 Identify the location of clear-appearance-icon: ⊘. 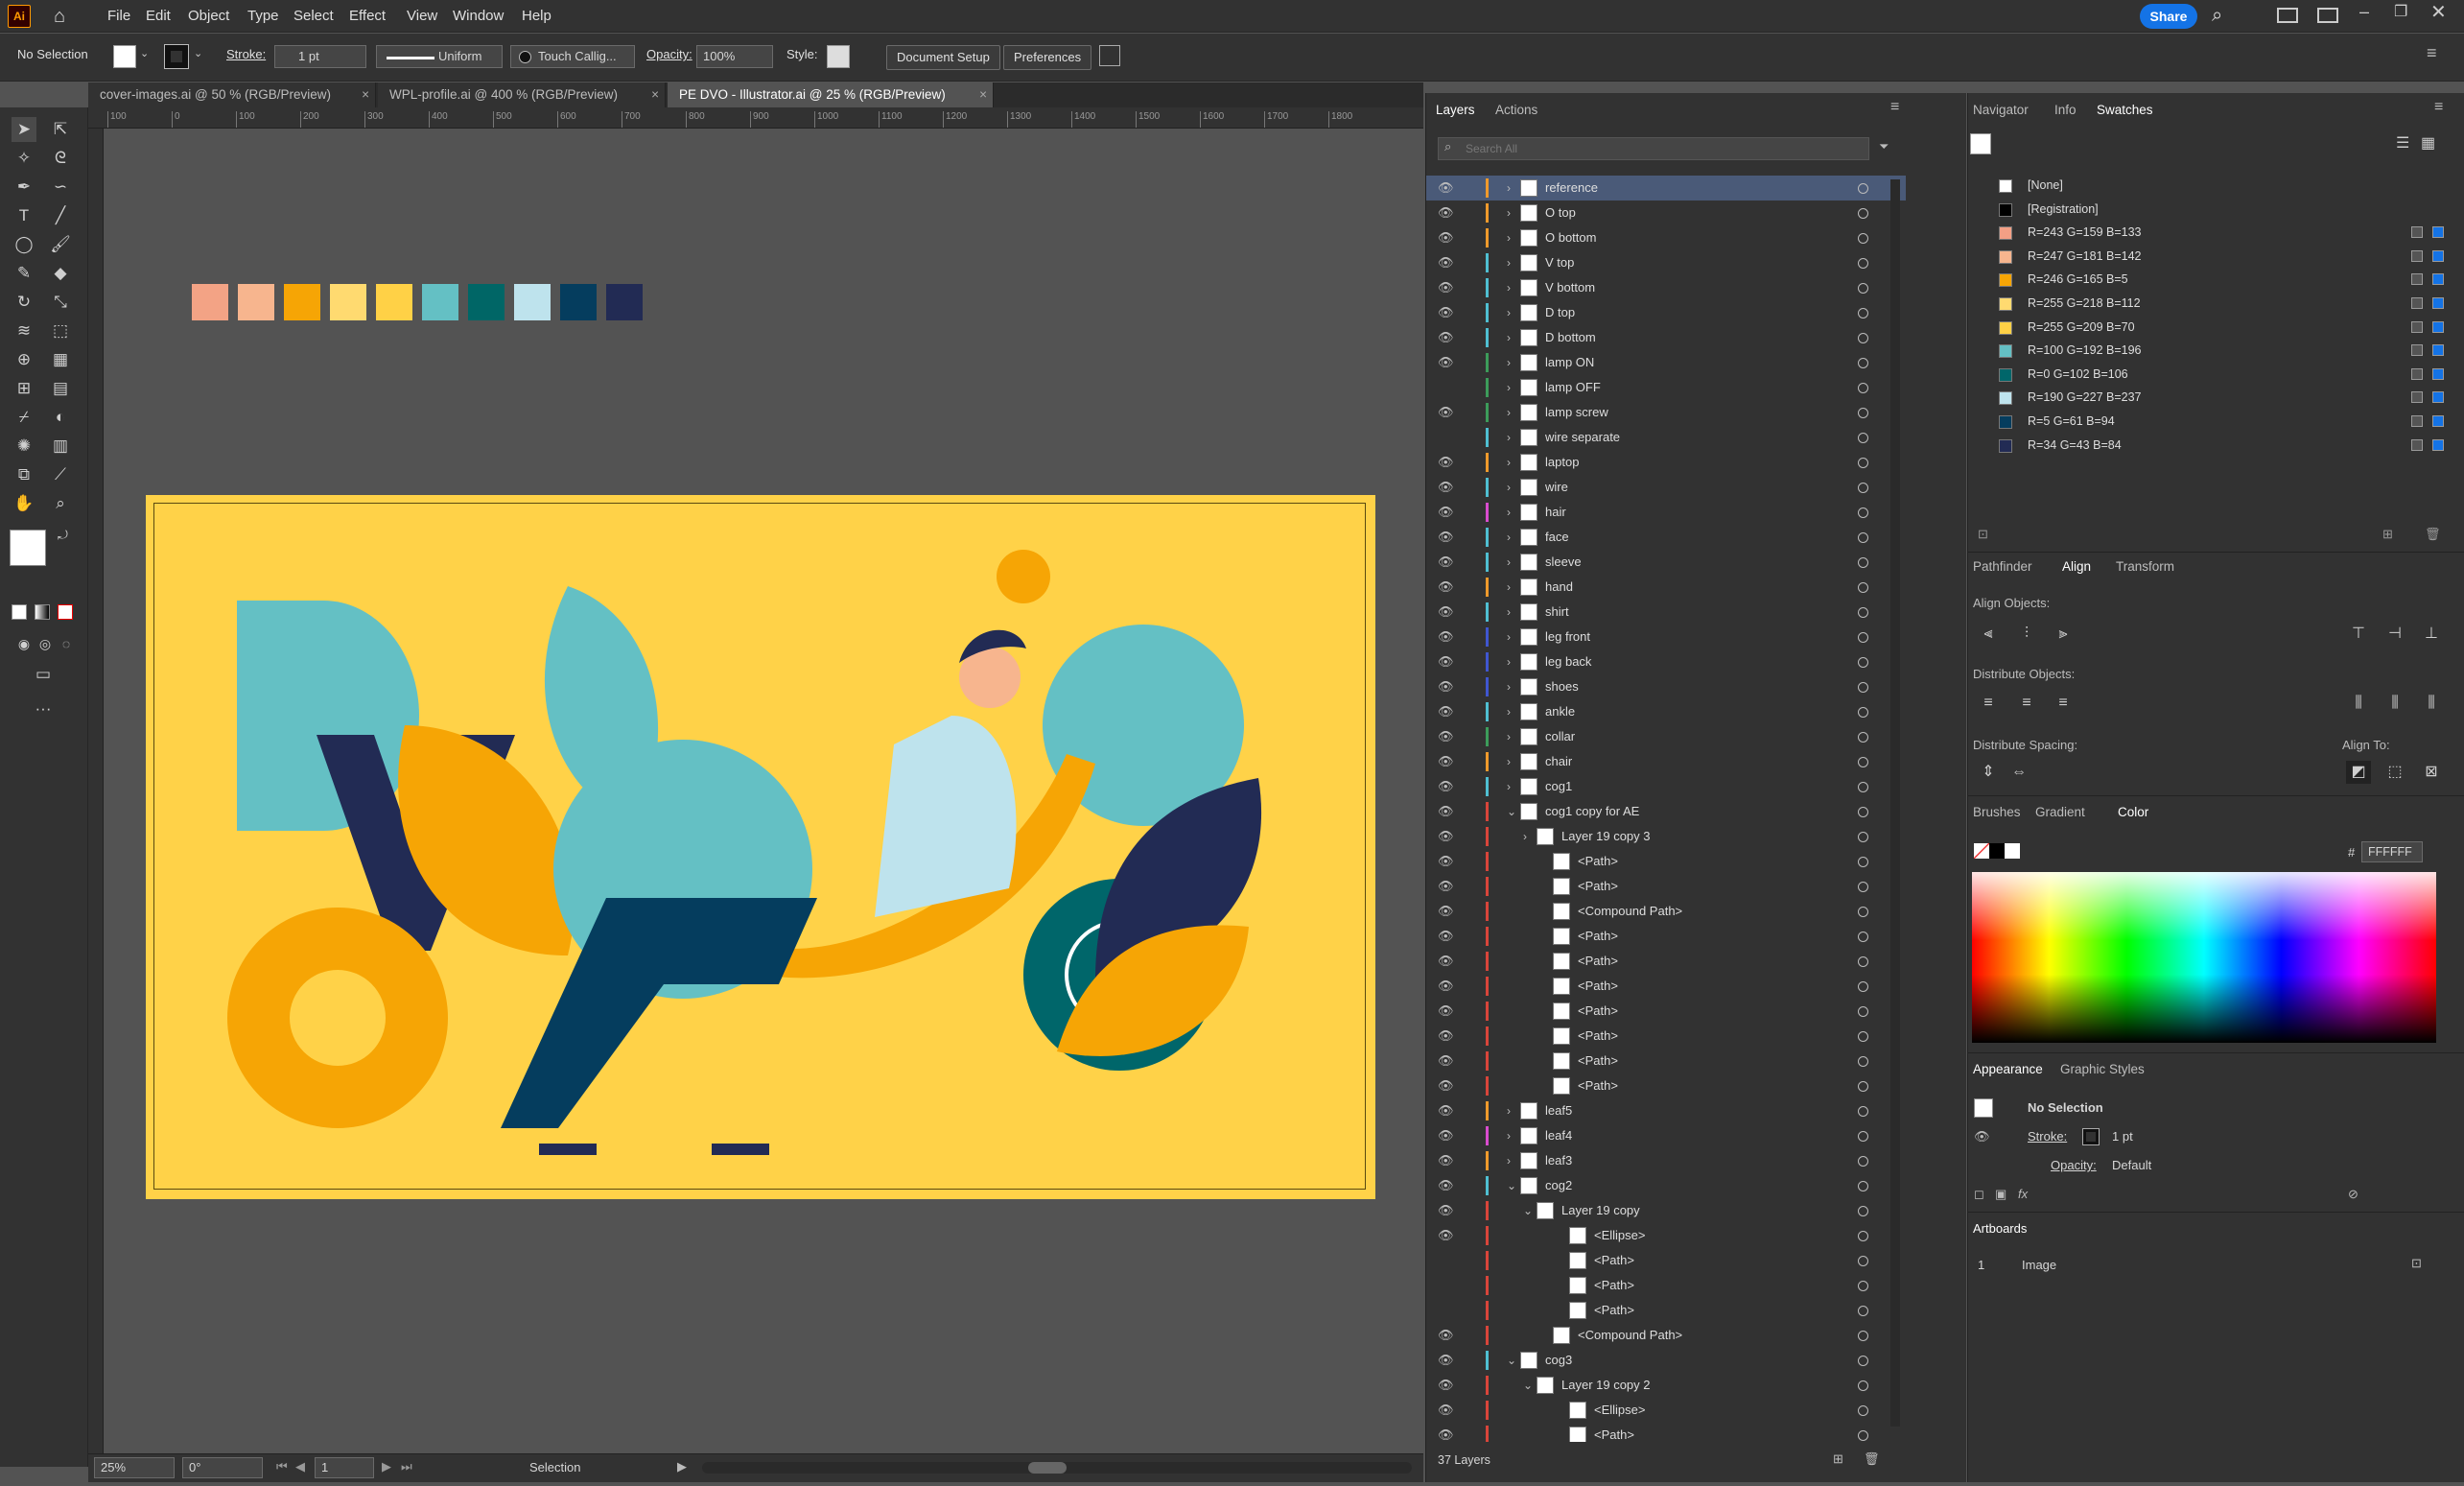
(2353, 1194).